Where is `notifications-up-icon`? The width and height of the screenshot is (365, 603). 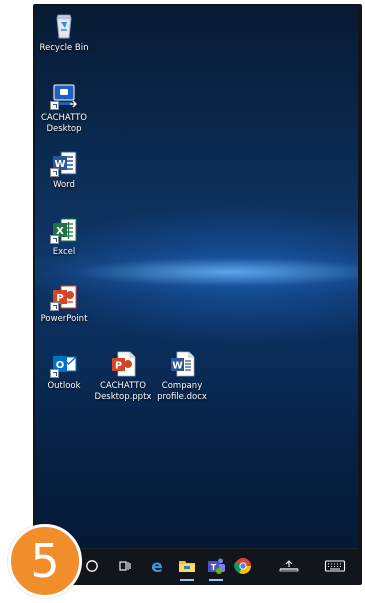
notifications-up-icon is located at coordinates (289, 566).